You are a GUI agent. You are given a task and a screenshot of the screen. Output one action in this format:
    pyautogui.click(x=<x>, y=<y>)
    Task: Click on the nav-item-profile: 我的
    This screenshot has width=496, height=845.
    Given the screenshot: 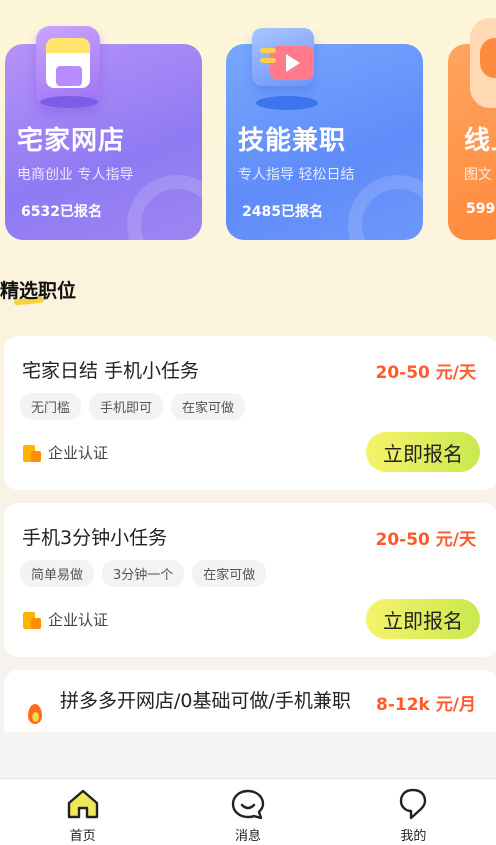 What is the action you would take?
    pyautogui.click(x=413, y=812)
    